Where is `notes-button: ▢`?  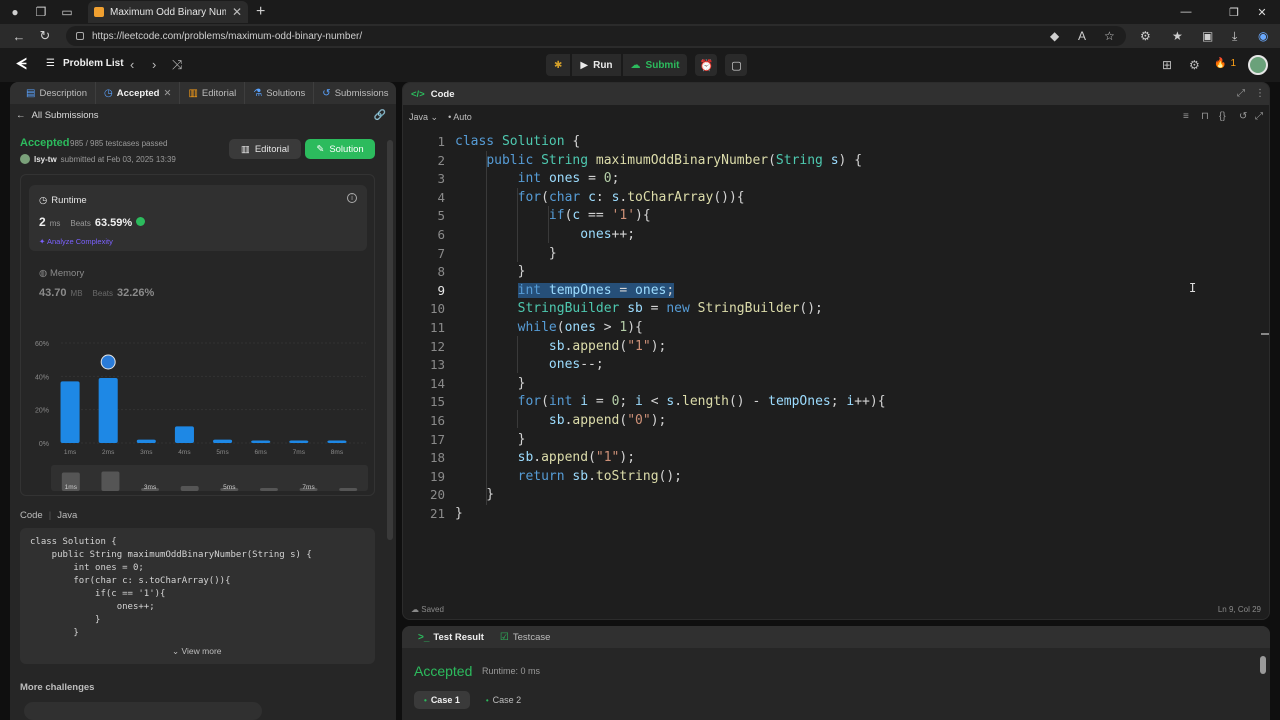 notes-button: ▢ is located at coordinates (736, 65).